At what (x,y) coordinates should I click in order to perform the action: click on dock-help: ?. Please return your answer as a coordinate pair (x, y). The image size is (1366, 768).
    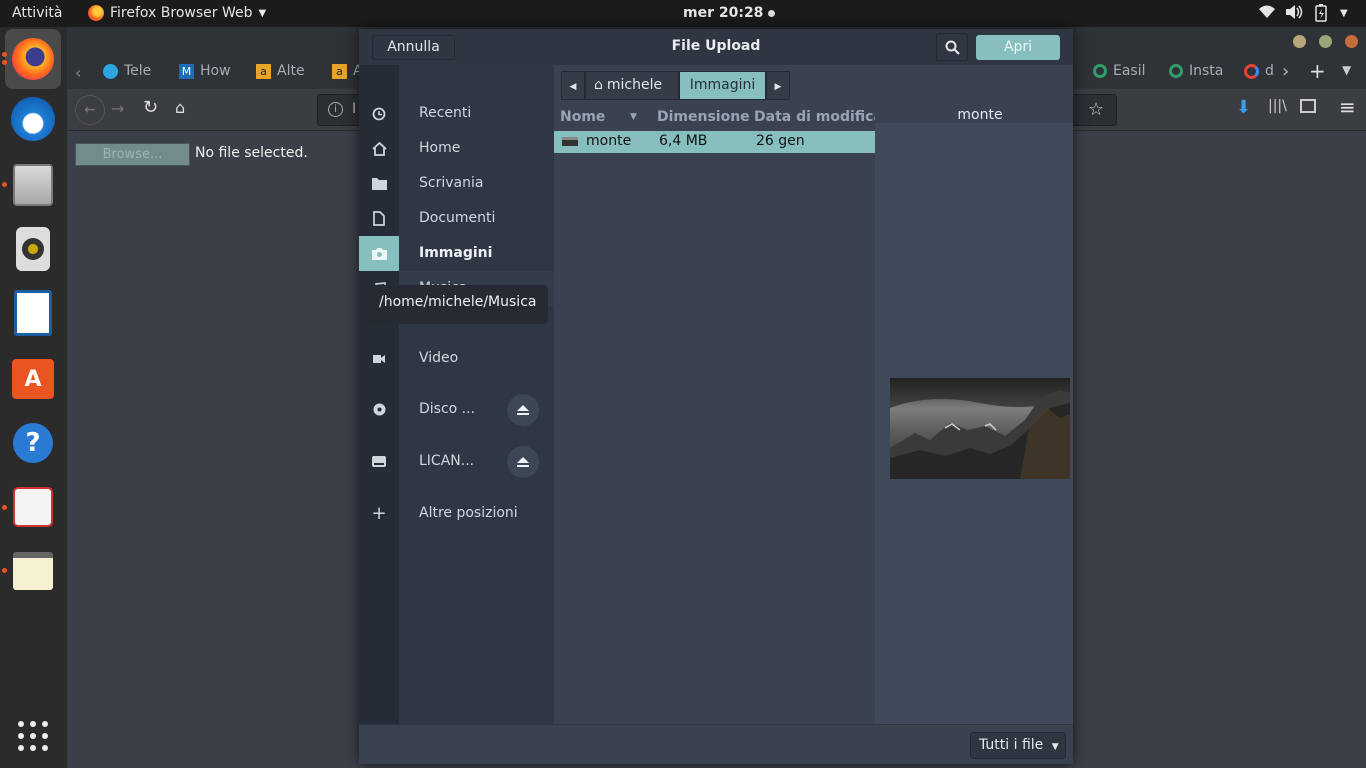
    Looking at the image, I should click on (33, 443).